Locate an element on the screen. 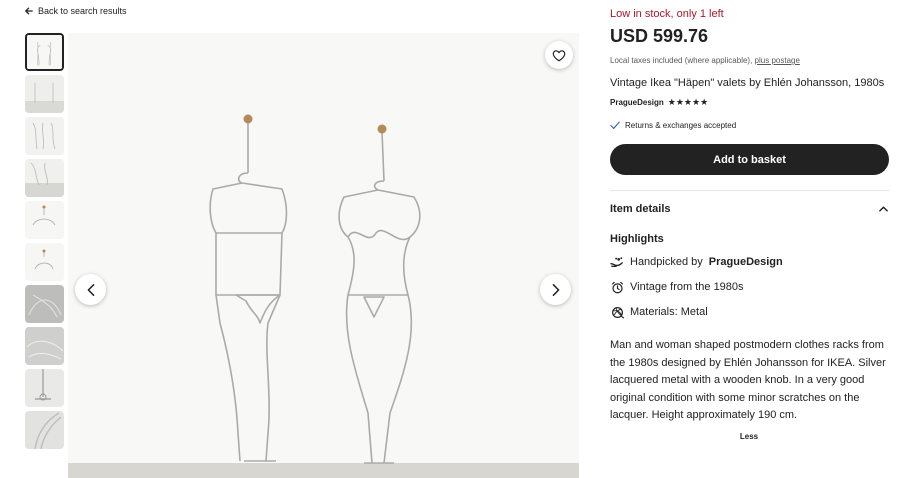  returns-note: Returns & exchanges accepted is located at coordinates (673, 125).